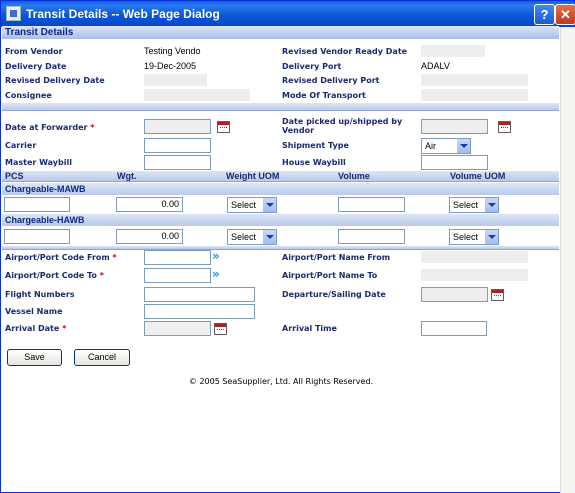 This screenshot has width=575, height=493. Describe the element at coordinates (177, 257) in the screenshot. I see `port-from-input` at that location.